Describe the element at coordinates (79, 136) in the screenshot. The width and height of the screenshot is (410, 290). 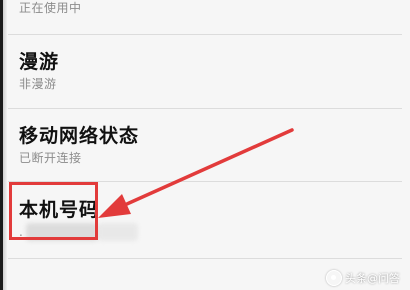
I see `status-item-mobile-network-label: 移动网络状态` at that location.